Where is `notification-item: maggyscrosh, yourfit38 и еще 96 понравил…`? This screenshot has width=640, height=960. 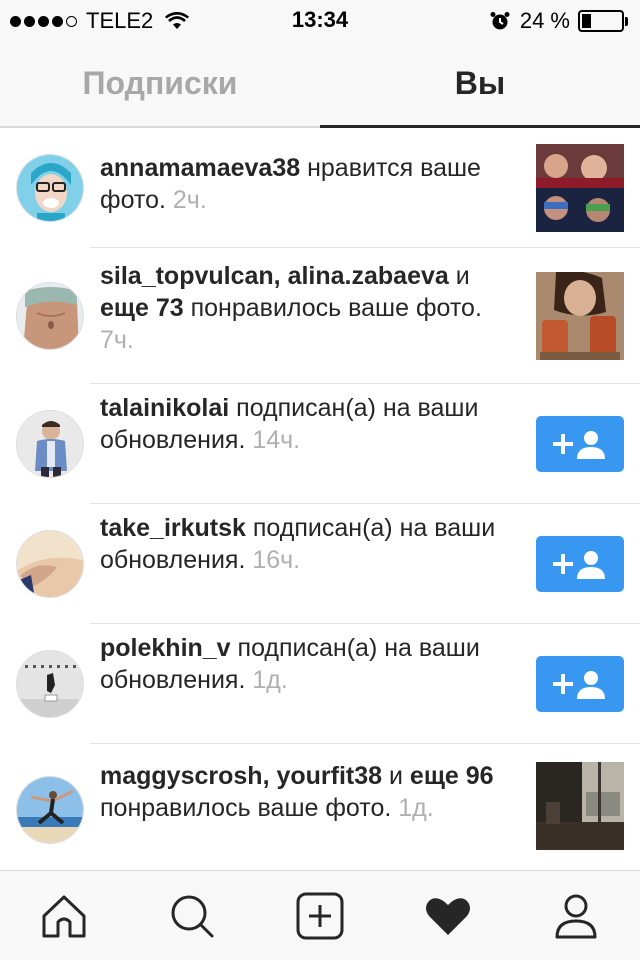
notification-item: maggyscrosh, yourfit38 и еще 96 понравил… is located at coordinates (320, 807).